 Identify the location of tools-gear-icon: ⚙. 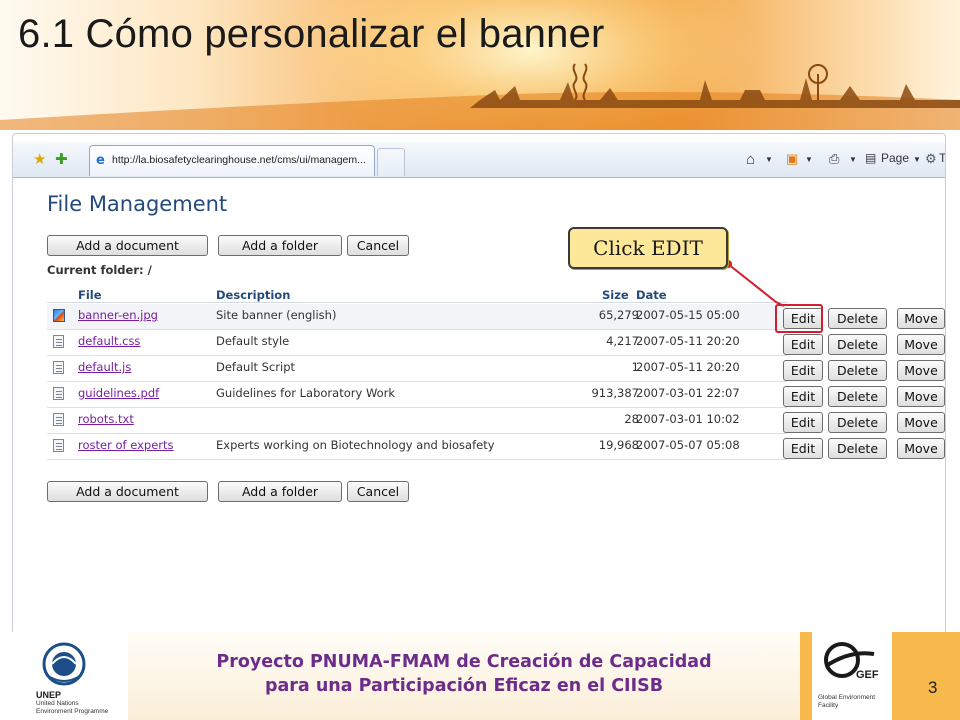
(931, 159).